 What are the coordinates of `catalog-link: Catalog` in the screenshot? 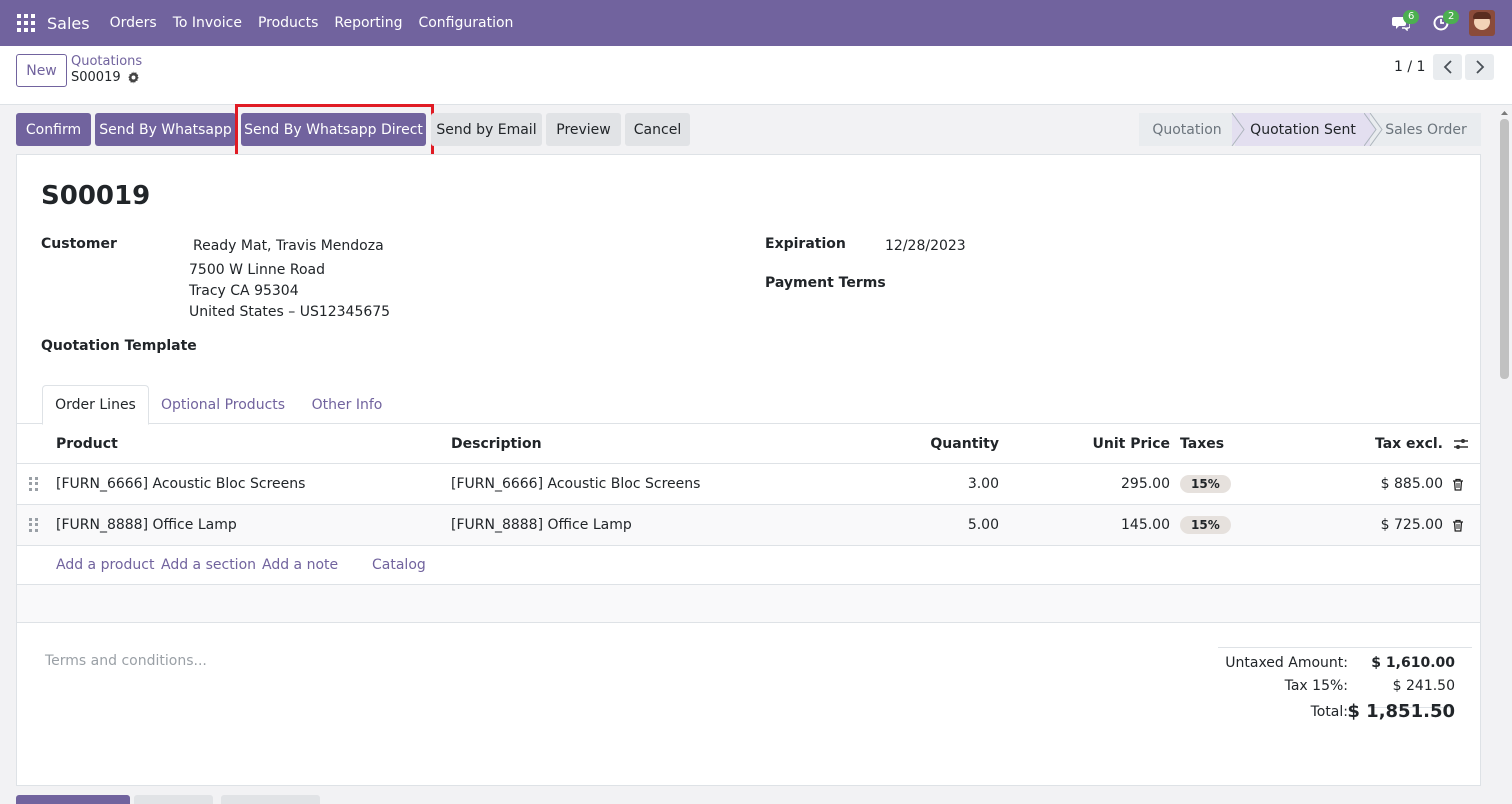 It's located at (399, 565).